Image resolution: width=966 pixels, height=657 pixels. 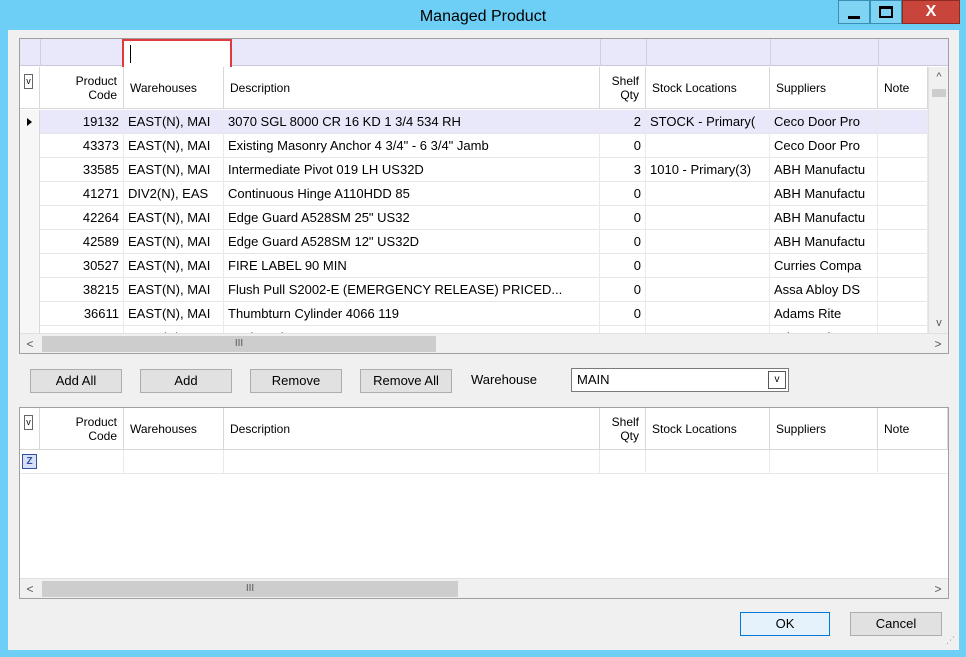 What do you see at coordinates (82, 146) in the screenshot?
I see `product-code-cell: 43373` at bounding box center [82, 146].